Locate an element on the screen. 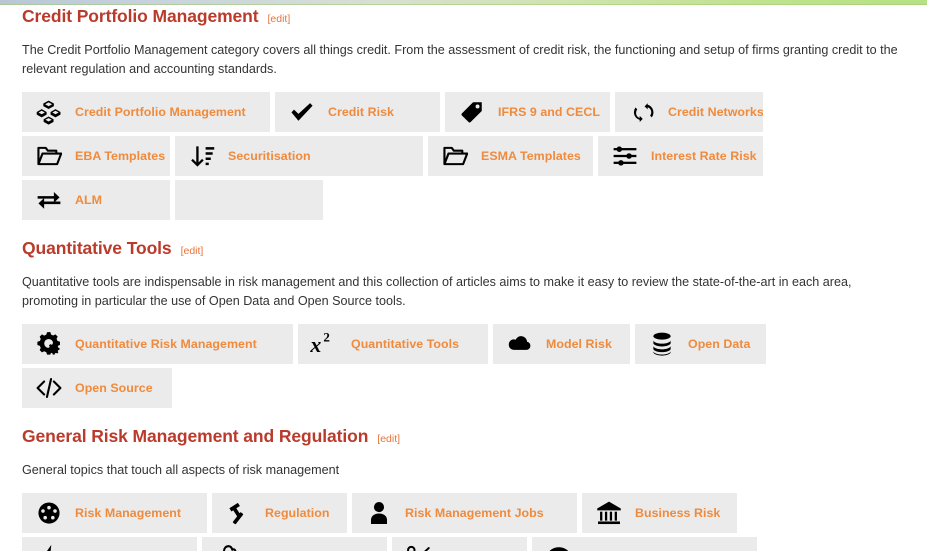 This screenshot has width=927, height=551. category-link-cell: Risk Management is located at coordinates (114, 513).